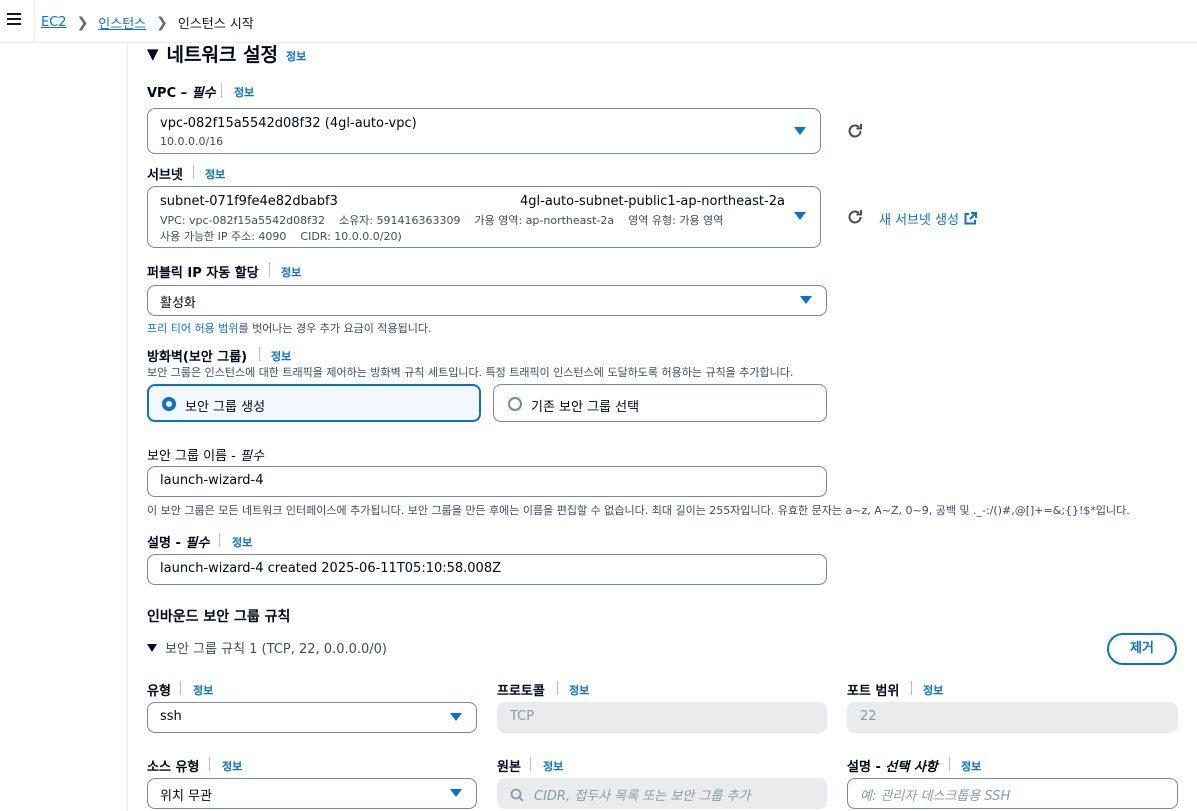 The image size is (1197, 811). Describe the element at coordinates (173, 767) in the screenshot. I see `source-type-label: 소스 유형` at that location.